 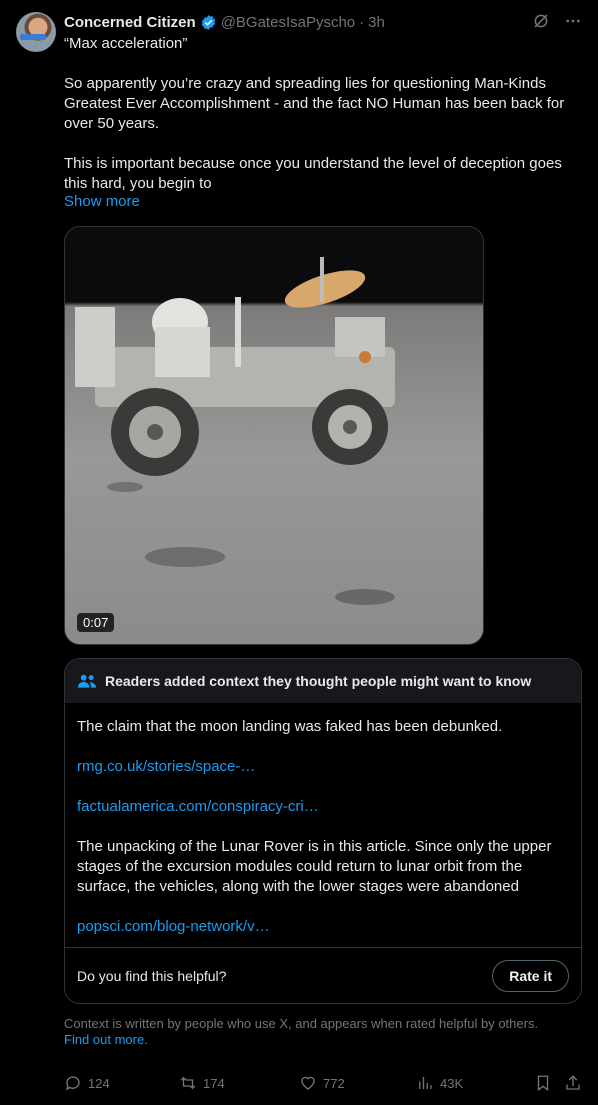 What do you see at coordinates (87, 681) in the screenshot?
I see `people-icon` at bounding box center [87, 681].